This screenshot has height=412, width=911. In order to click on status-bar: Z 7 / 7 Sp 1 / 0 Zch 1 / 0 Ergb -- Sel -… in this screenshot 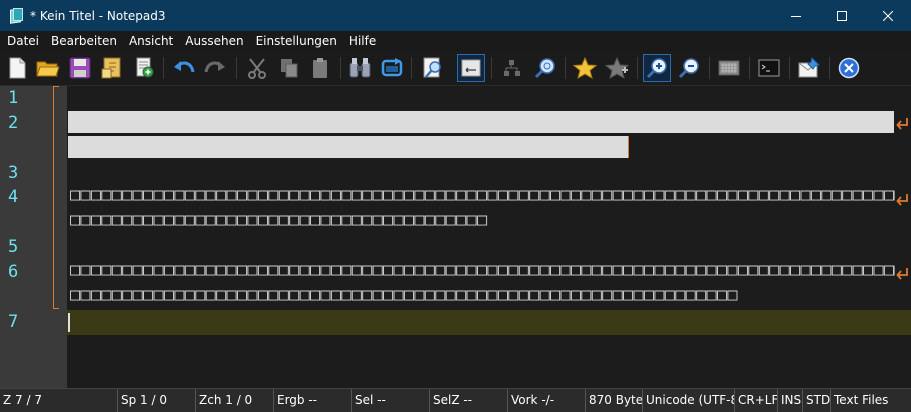, I will do `click(455, 400)`.